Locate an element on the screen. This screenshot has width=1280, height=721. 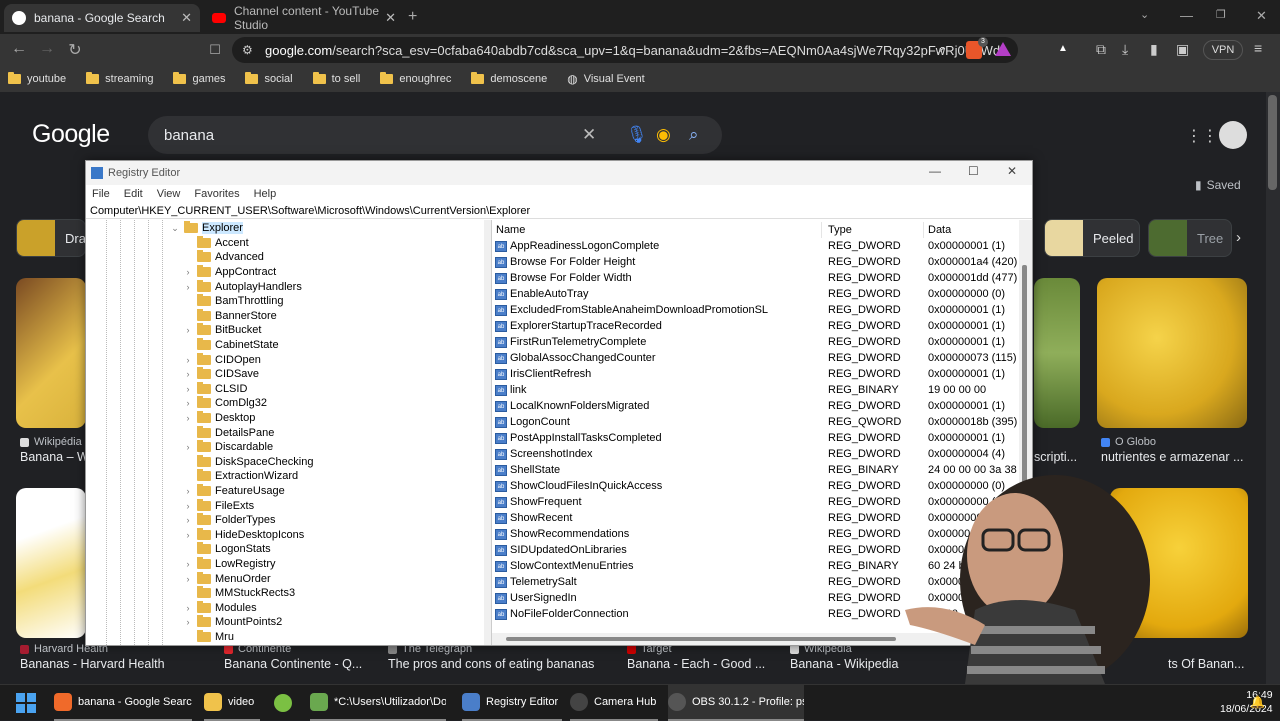
tree-node: › FolderTypes is located at coordinates (229, 520).